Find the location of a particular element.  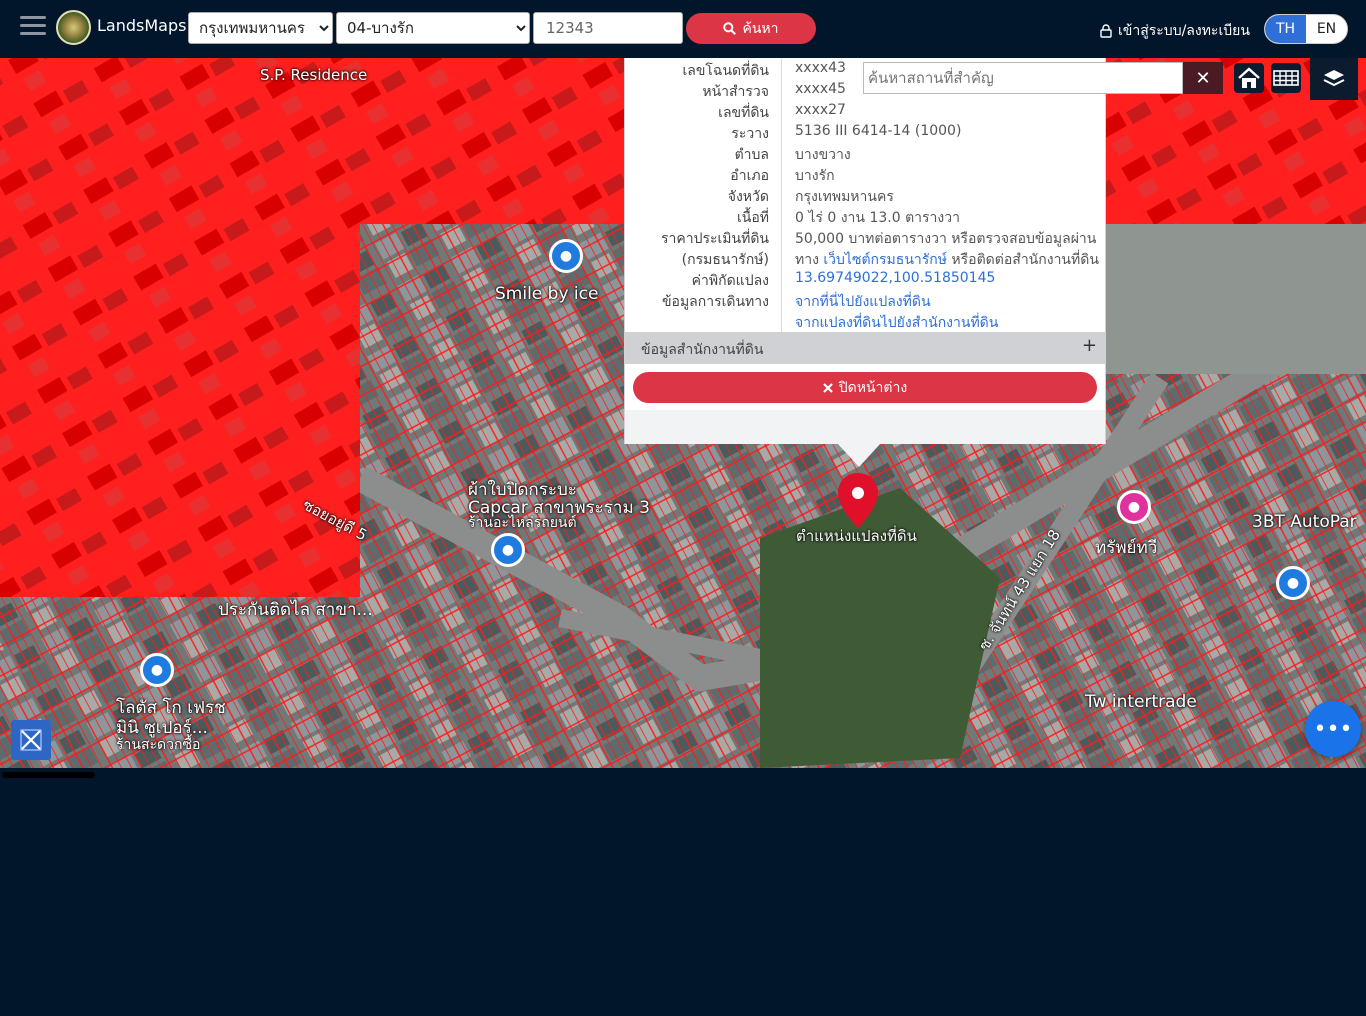

search-button-label: ค้นหา is located at coordinates (760, 28).